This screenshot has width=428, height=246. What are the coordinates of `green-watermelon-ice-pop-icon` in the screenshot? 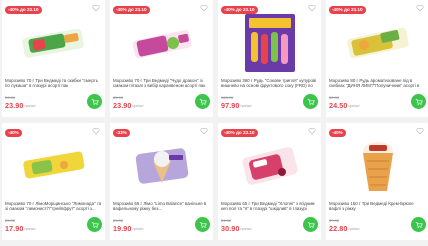 It's located at (52, 43).